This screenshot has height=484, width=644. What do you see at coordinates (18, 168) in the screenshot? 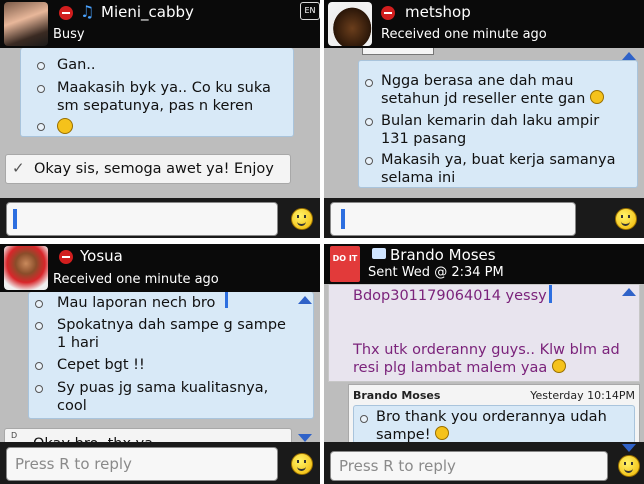
I see `delivered-check-icon: ✓` at bounding box center [18, 168].